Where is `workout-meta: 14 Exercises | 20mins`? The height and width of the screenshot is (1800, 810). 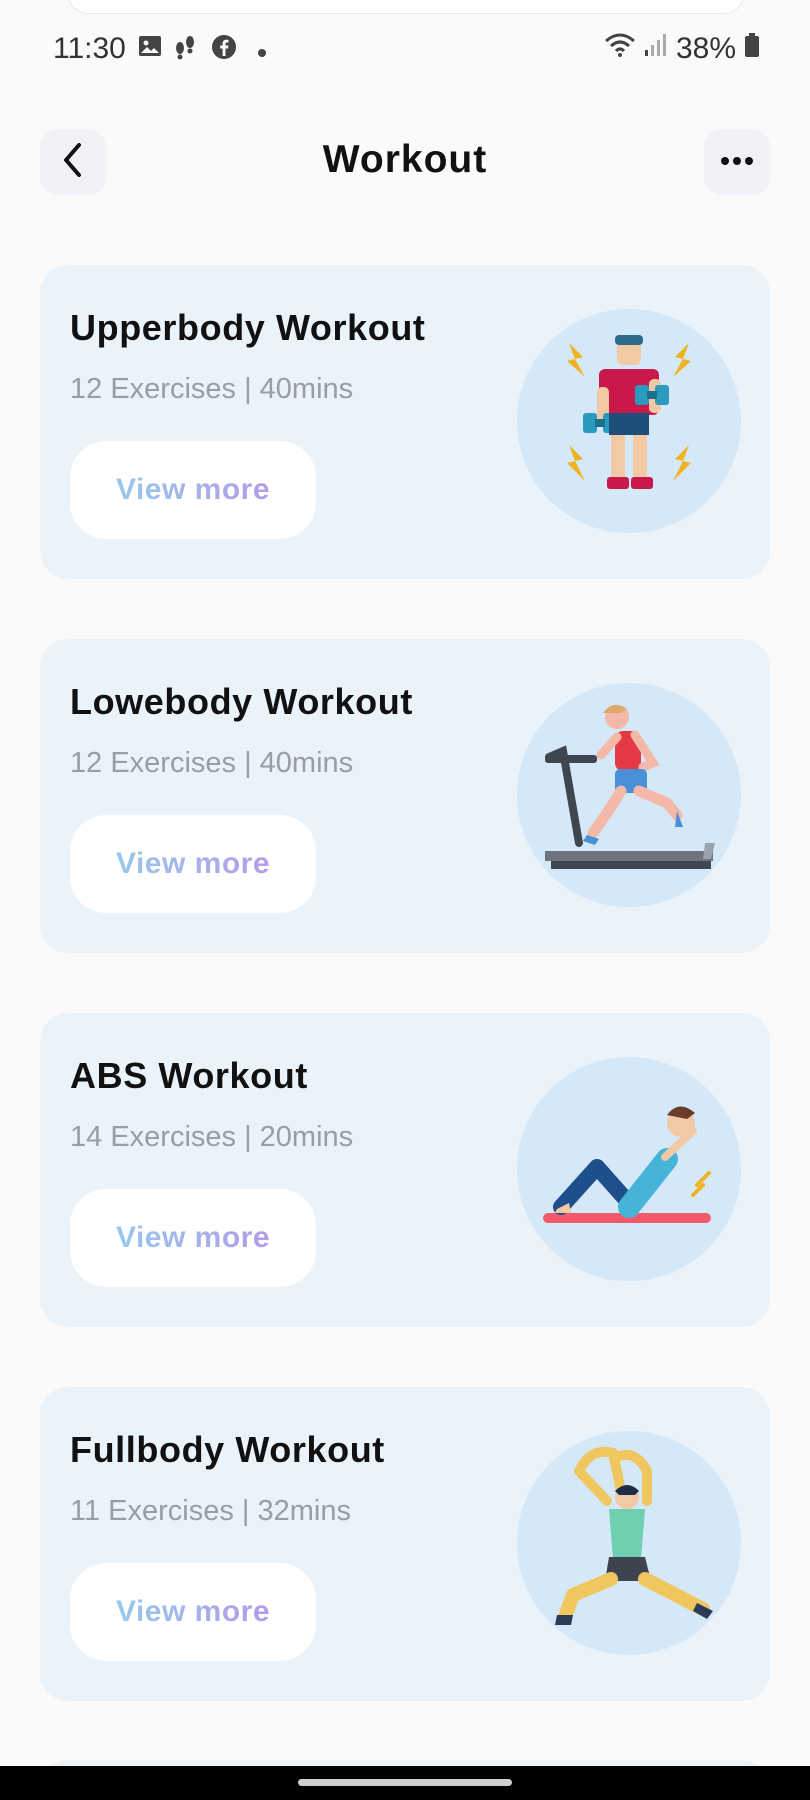 workout-meta: 14 Exercises | 20mins is located at coordinates (212, 1137).